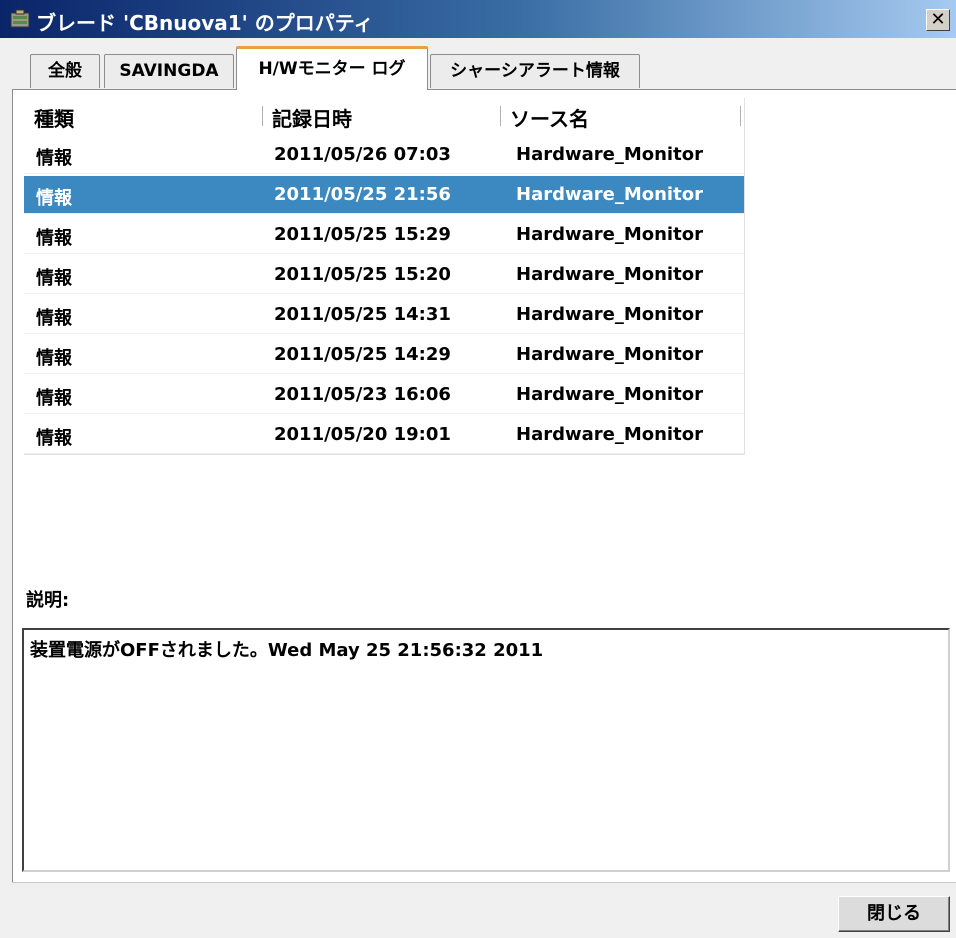 The width and height of the screenshot is (956, 938). Describe the element at coordinates (20, 19) in the screenshot. I see `blade-server-icon` at that location.